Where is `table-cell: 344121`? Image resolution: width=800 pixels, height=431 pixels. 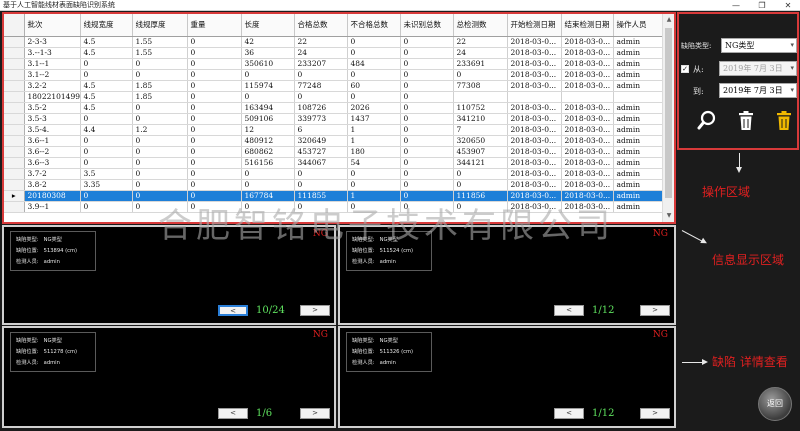 table-cell: 344121 is located at coordinates (480, 163).